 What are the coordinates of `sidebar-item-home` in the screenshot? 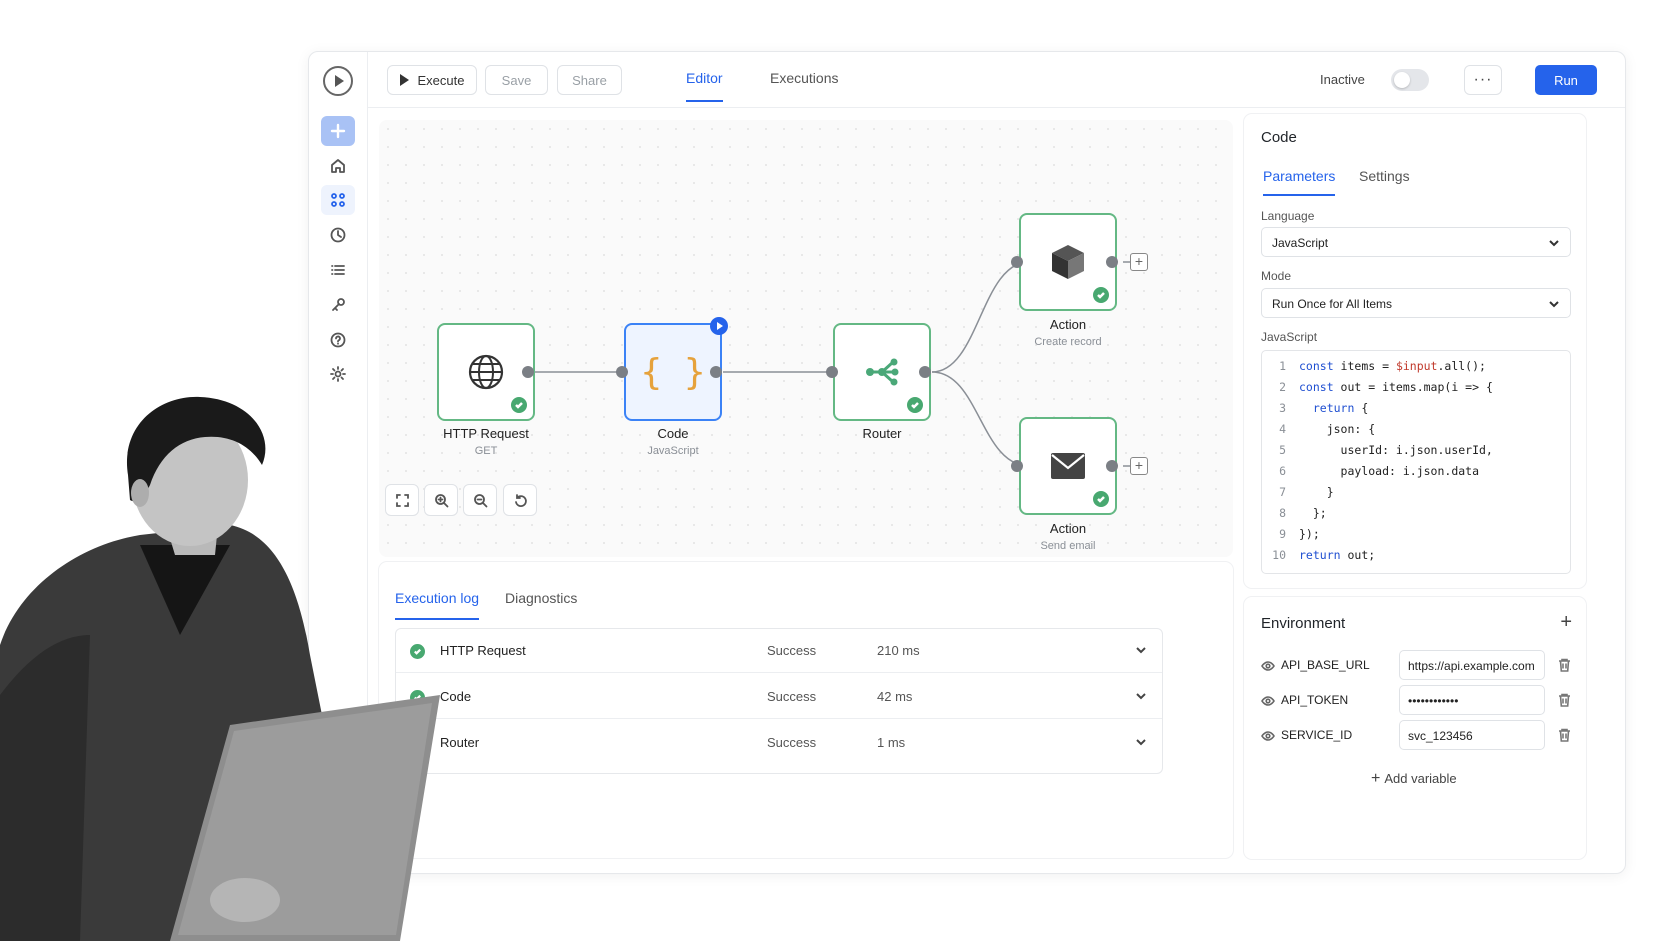 It's located at (338, 166).